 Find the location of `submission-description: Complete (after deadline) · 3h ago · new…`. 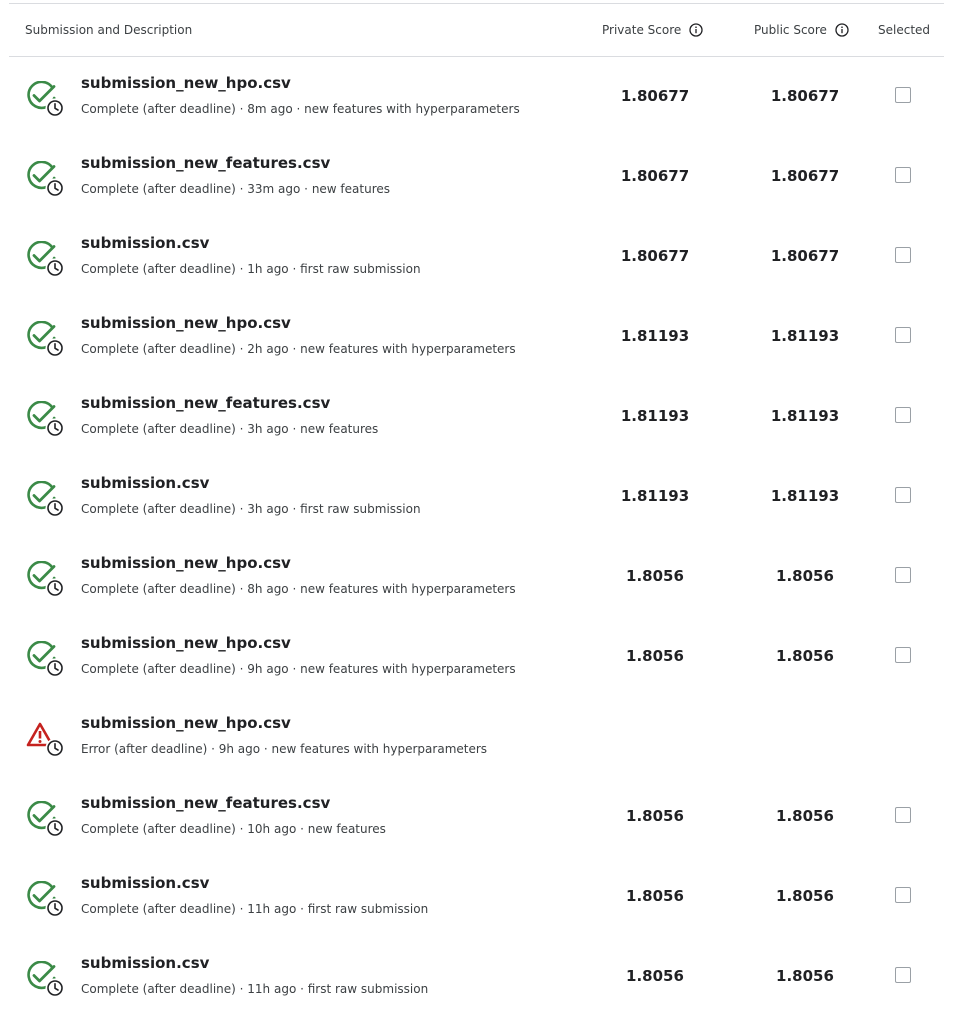

submission-description: Complete (after deadline) · 3h ago · new… is located at coordinates (230, 429).